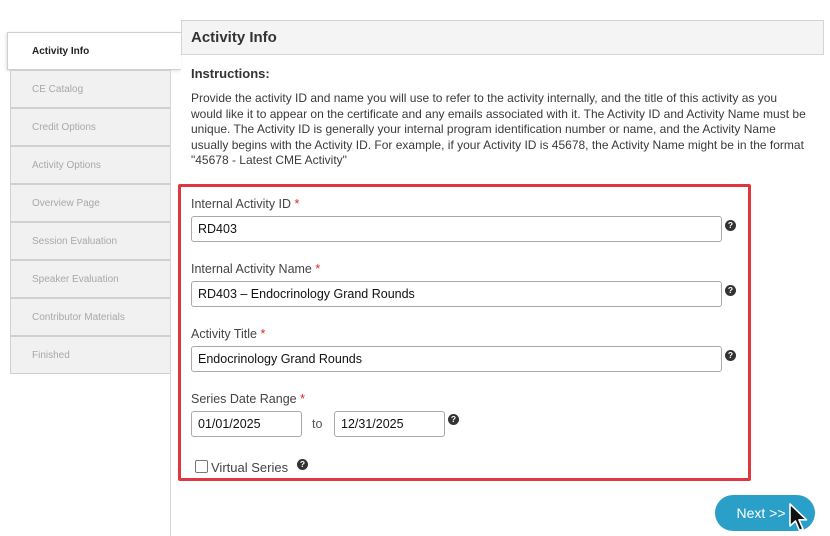 The height and width of the screenshot is (536, 830). I want to click on instructions-heading: Instructions:, so click(230, 73).